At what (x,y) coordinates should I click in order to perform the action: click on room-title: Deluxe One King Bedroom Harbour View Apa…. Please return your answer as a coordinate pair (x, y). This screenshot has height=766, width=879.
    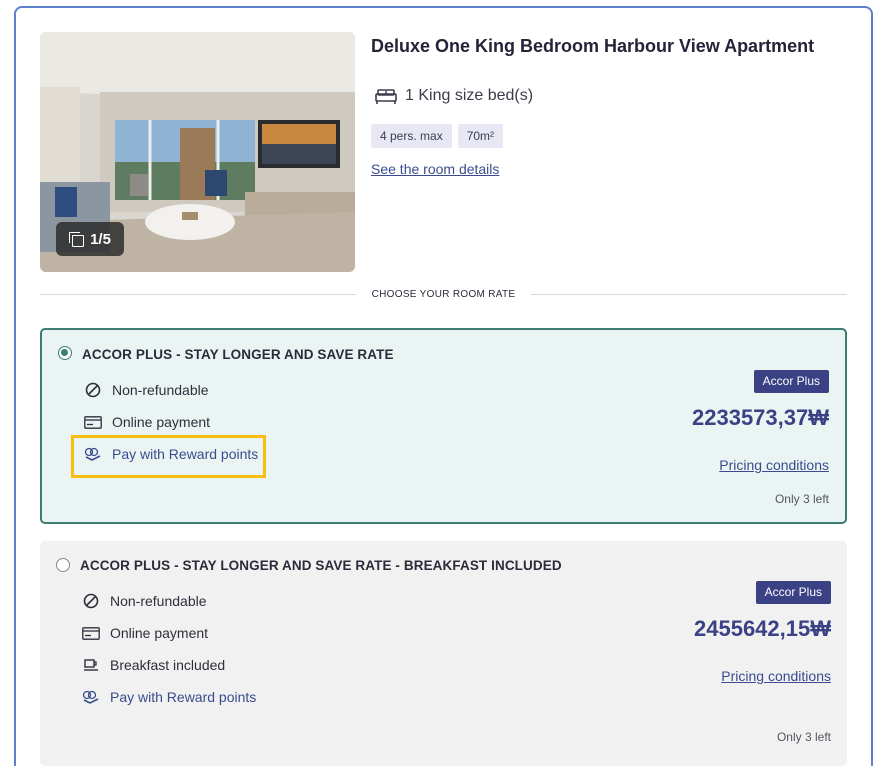
    Looking at the image, I should click on (593, 46).